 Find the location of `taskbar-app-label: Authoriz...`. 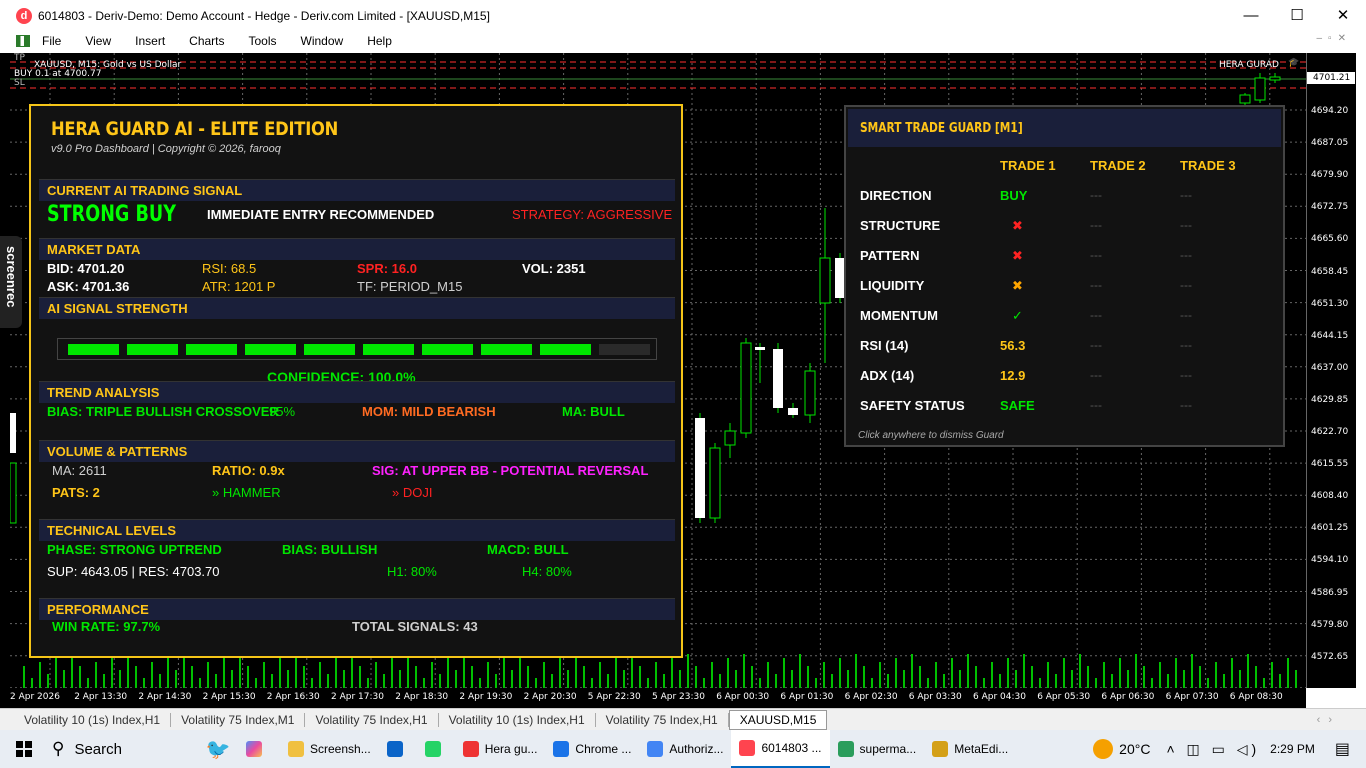

taskbar-app-label: Authoriz... is located at coordinates (696, 749).